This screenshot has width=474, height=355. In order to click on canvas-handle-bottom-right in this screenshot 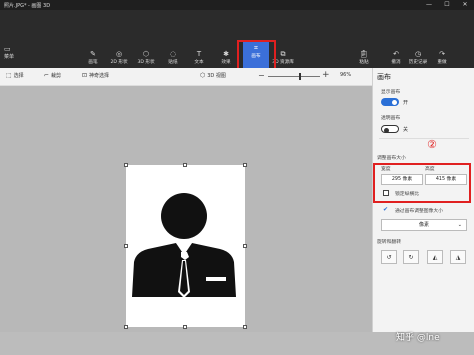, I will do `click(245, 327)`.